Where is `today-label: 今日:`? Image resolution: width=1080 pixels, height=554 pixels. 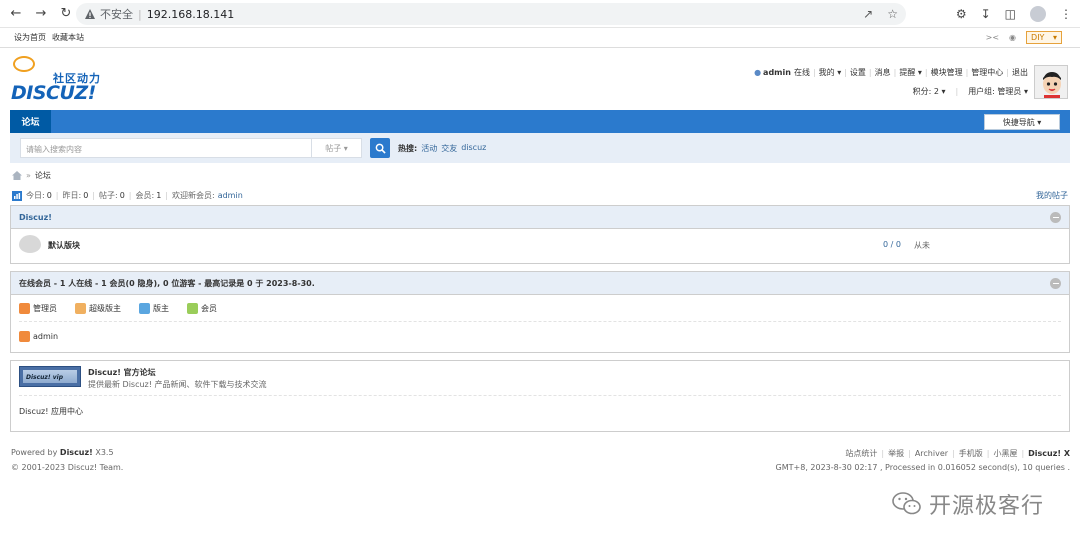
today-label: 今日: is located at coordinates (35, 195).